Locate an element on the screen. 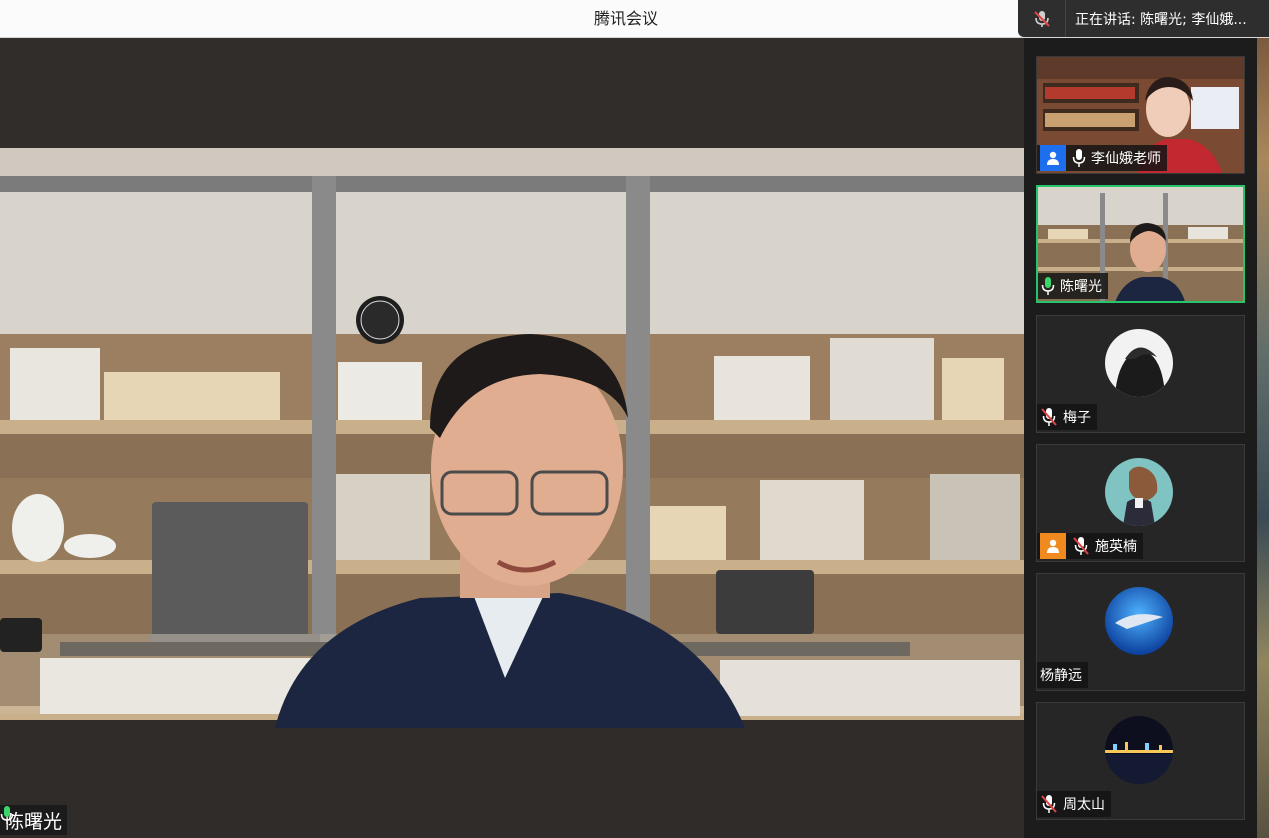 The height and width of the screenshot is (838, 1269). desktop-wallpaper-edge is located at coordinates (1263, 438).